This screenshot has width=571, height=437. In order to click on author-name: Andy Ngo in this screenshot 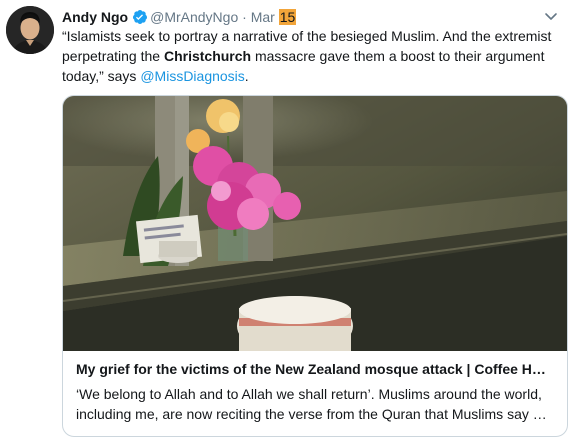, I will do `click(95, 17)`.